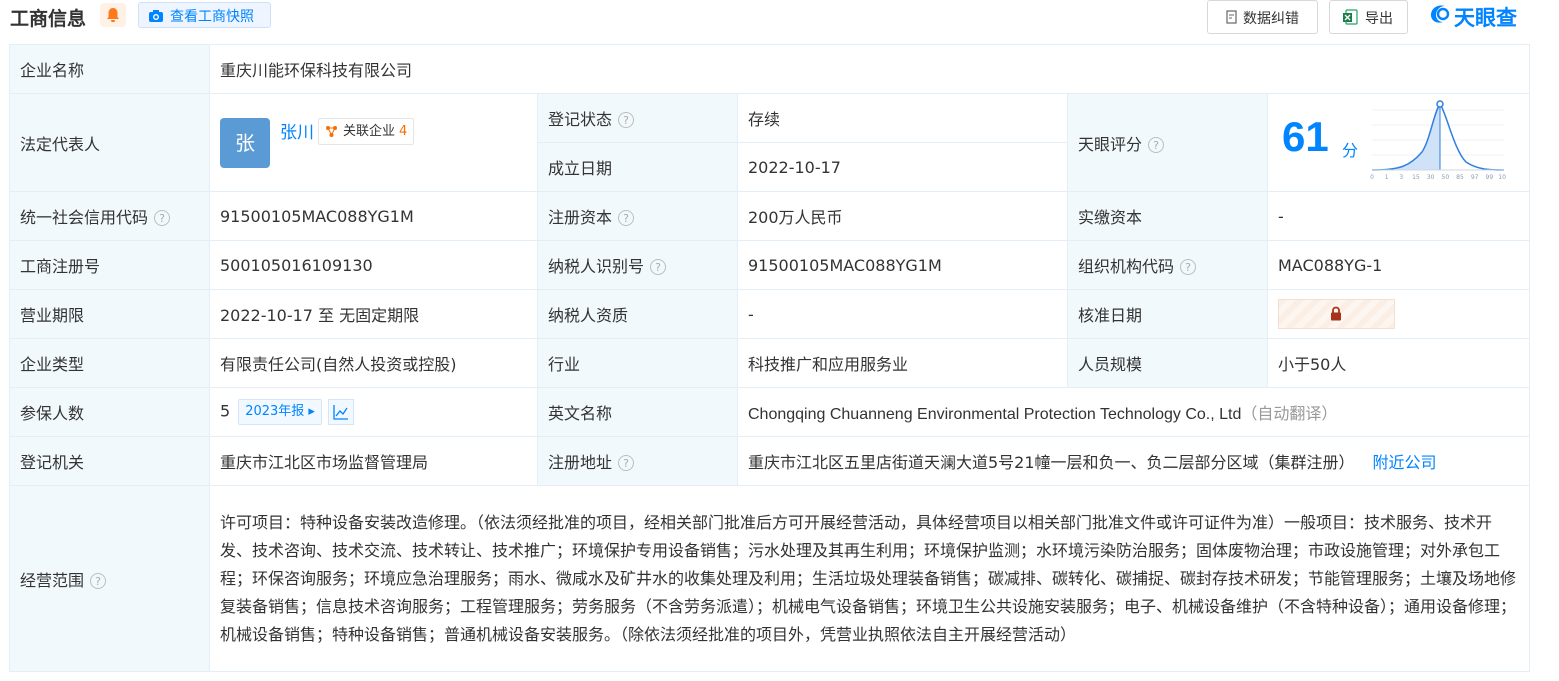 The width and height of the screenshot is (1559, 681). Describe the element at coordinates (1387, 177) in the screenshot. I see `score-axis-tick: 1` at that location.